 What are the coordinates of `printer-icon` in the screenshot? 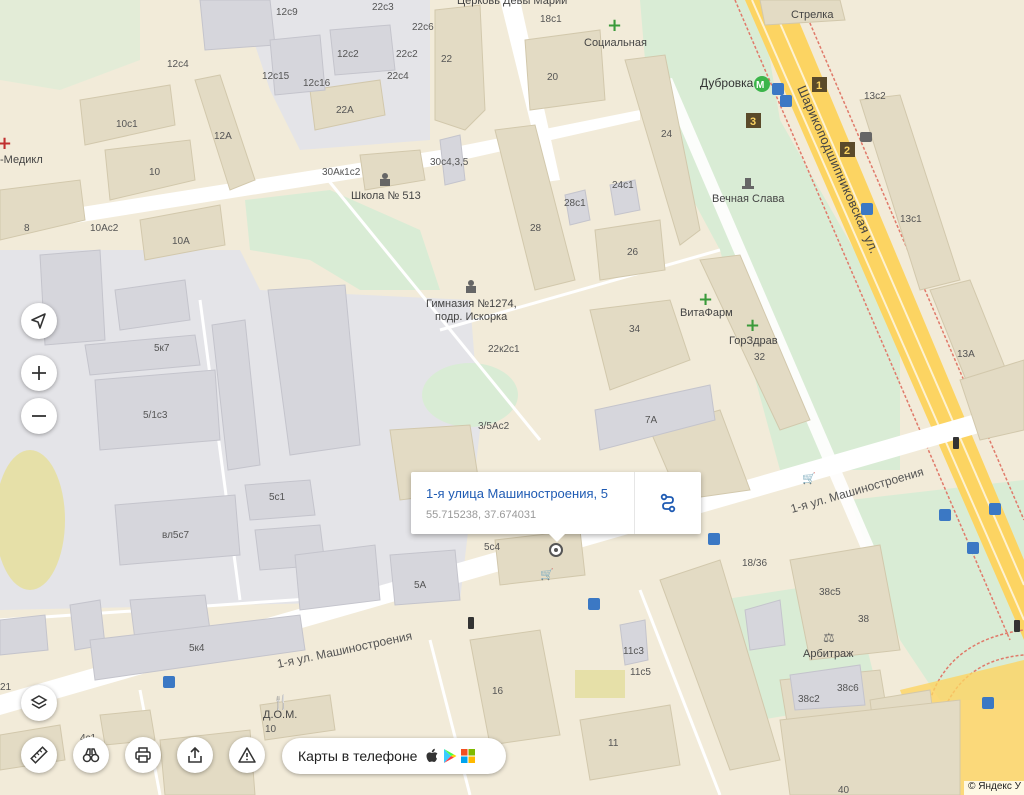 It's located at (143, 755).